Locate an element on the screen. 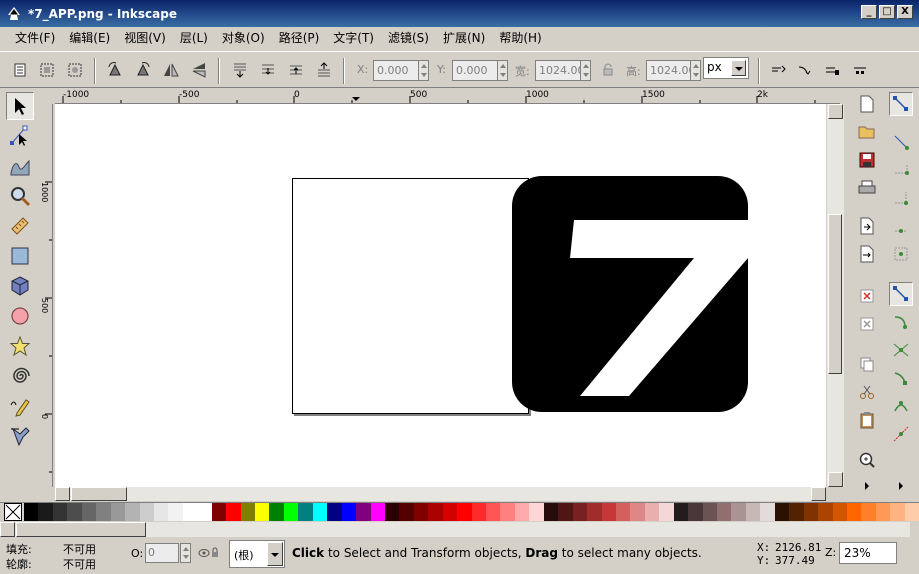 The height and width of the screenshot is (574, 919). print-button is located at coordinates (867, 188).